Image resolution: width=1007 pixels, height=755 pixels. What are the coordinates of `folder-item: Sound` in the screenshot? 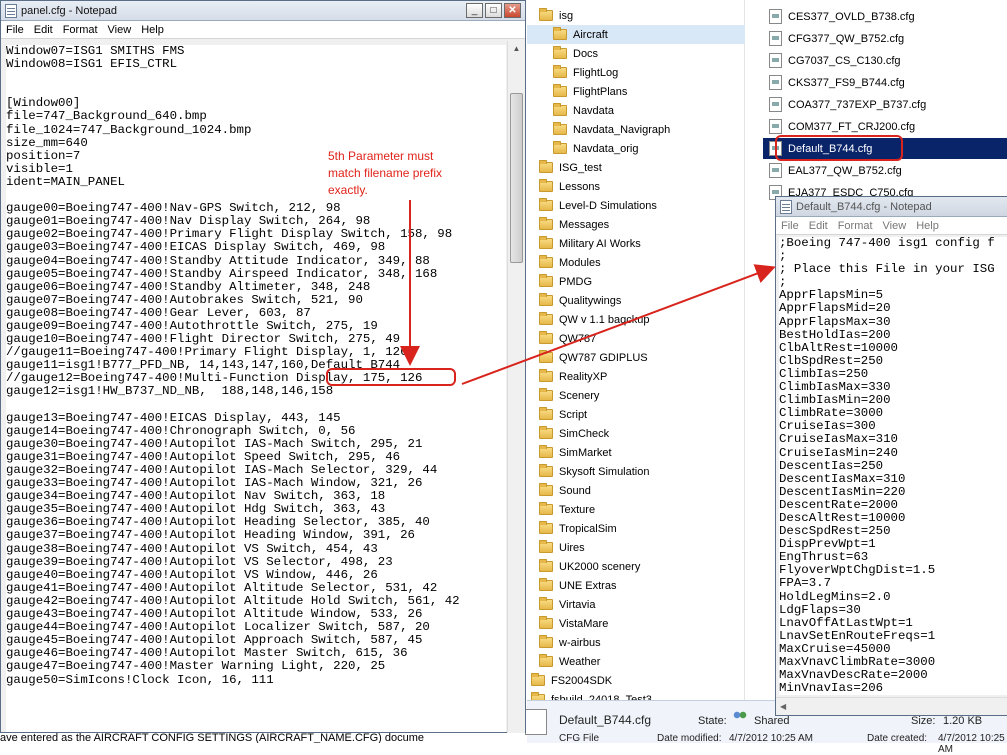 It's located at (636, 490).